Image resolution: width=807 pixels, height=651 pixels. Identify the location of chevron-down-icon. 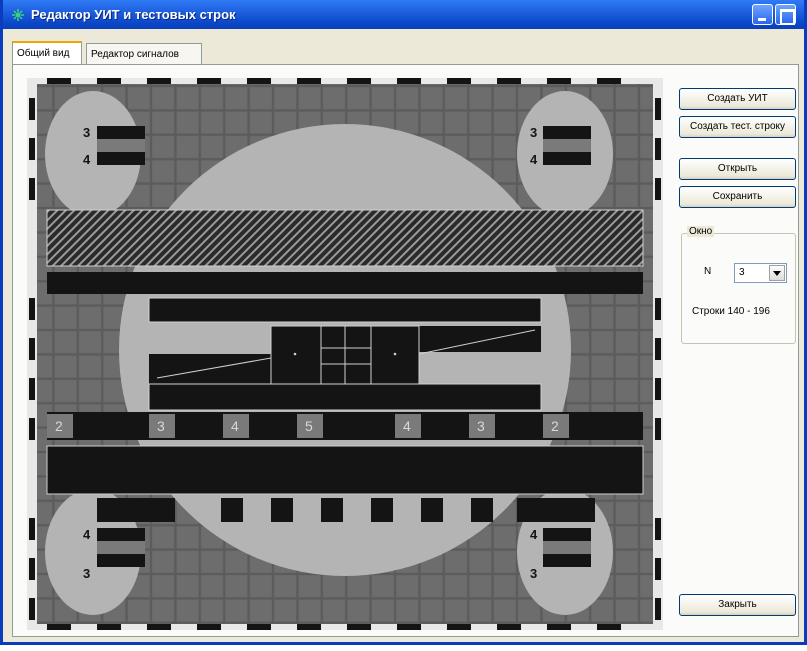
(777, 273).